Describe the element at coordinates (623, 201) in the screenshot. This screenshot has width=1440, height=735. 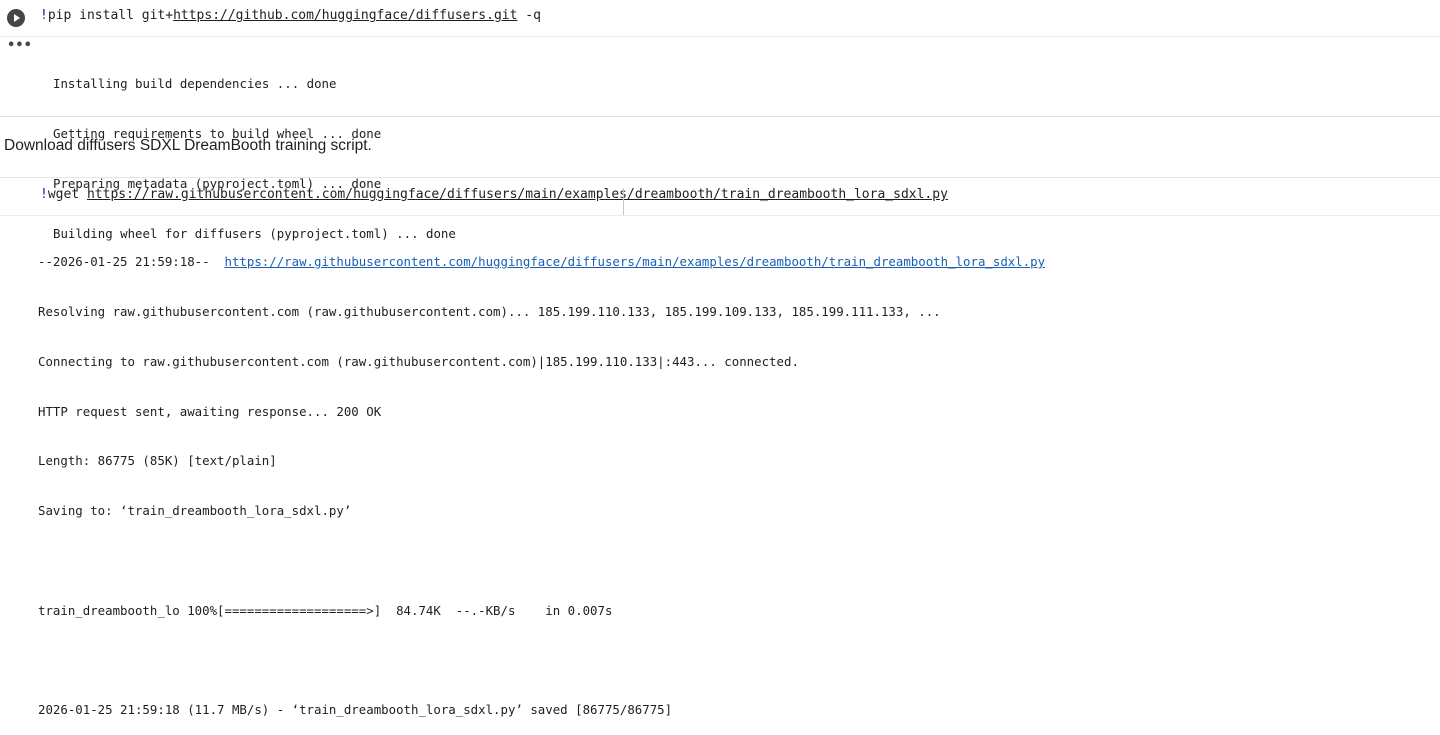
I see `text-cursor` at that location.